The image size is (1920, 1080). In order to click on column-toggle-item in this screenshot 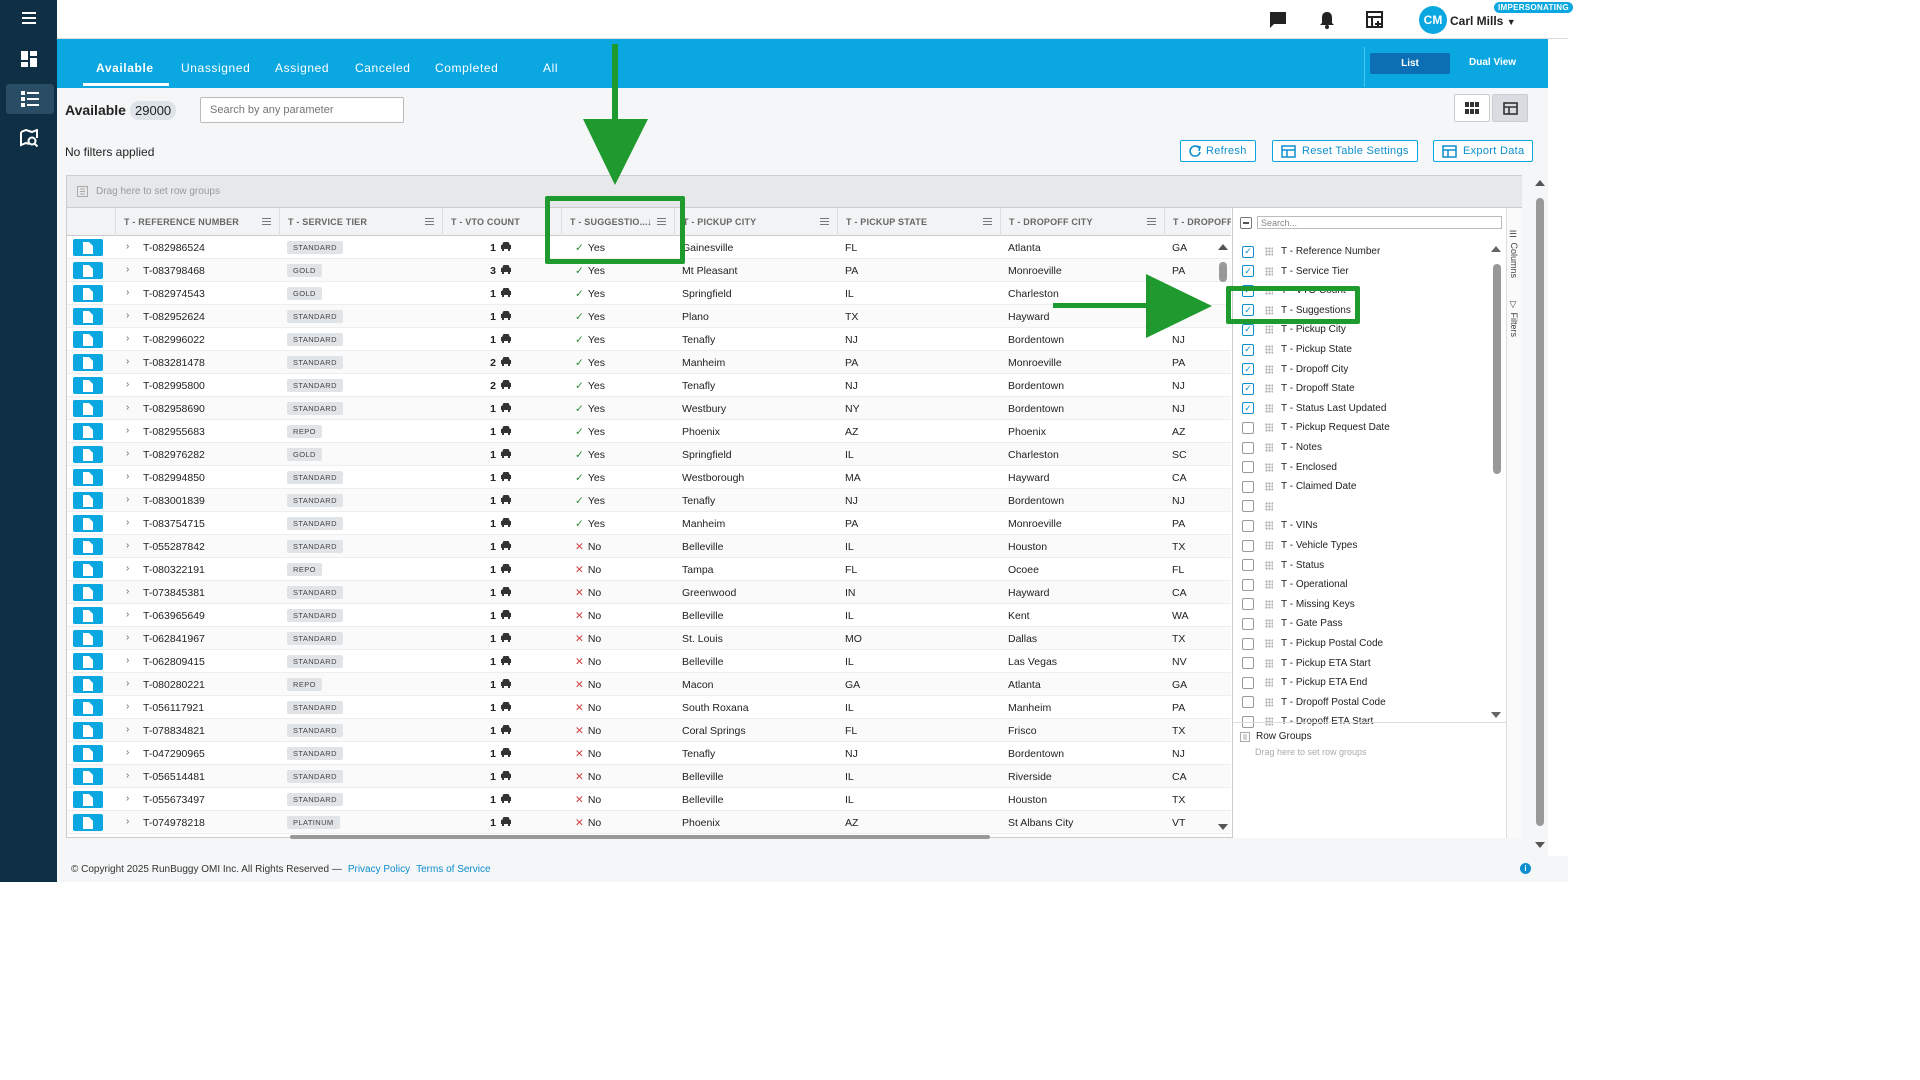, I will do `click(1261, 506)`.